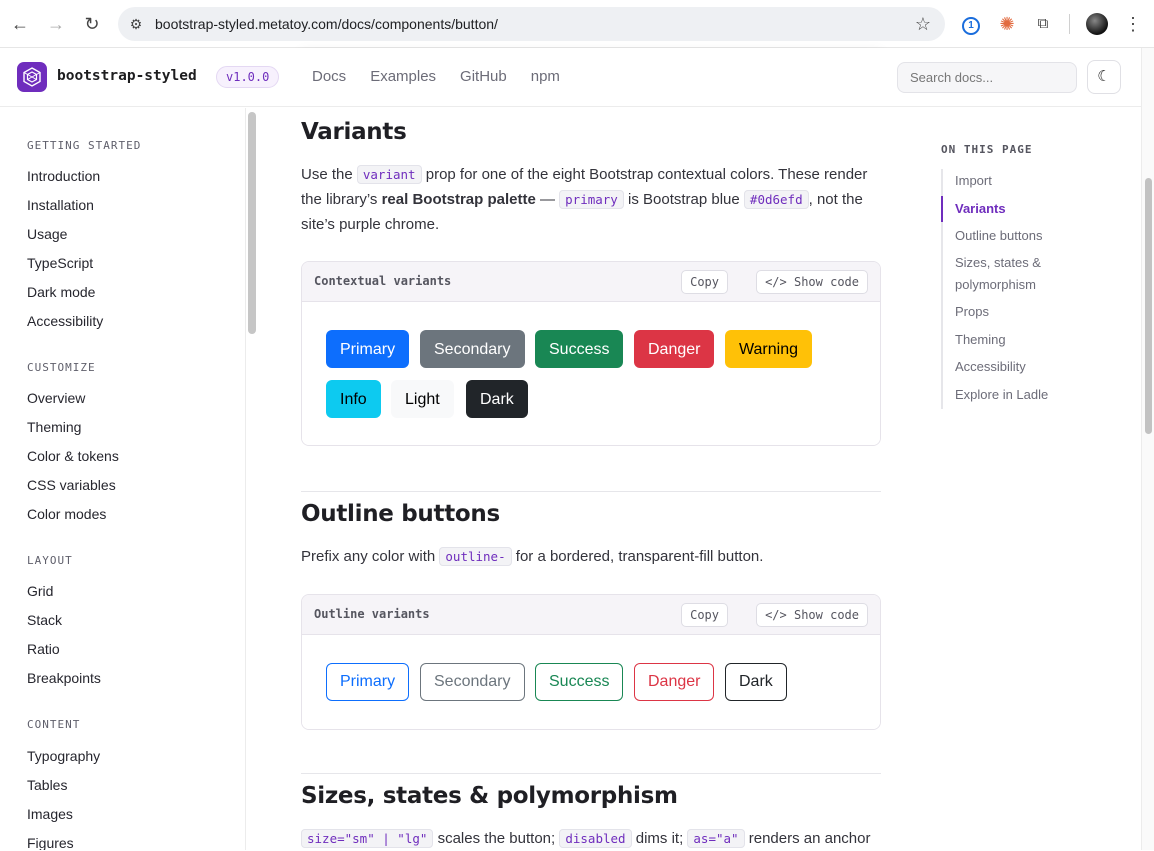 The image size is (1154, 851). Describe the element at coordinates (756, 682) in the screenshot. I see `outline-dark-button: Dark` at that location.